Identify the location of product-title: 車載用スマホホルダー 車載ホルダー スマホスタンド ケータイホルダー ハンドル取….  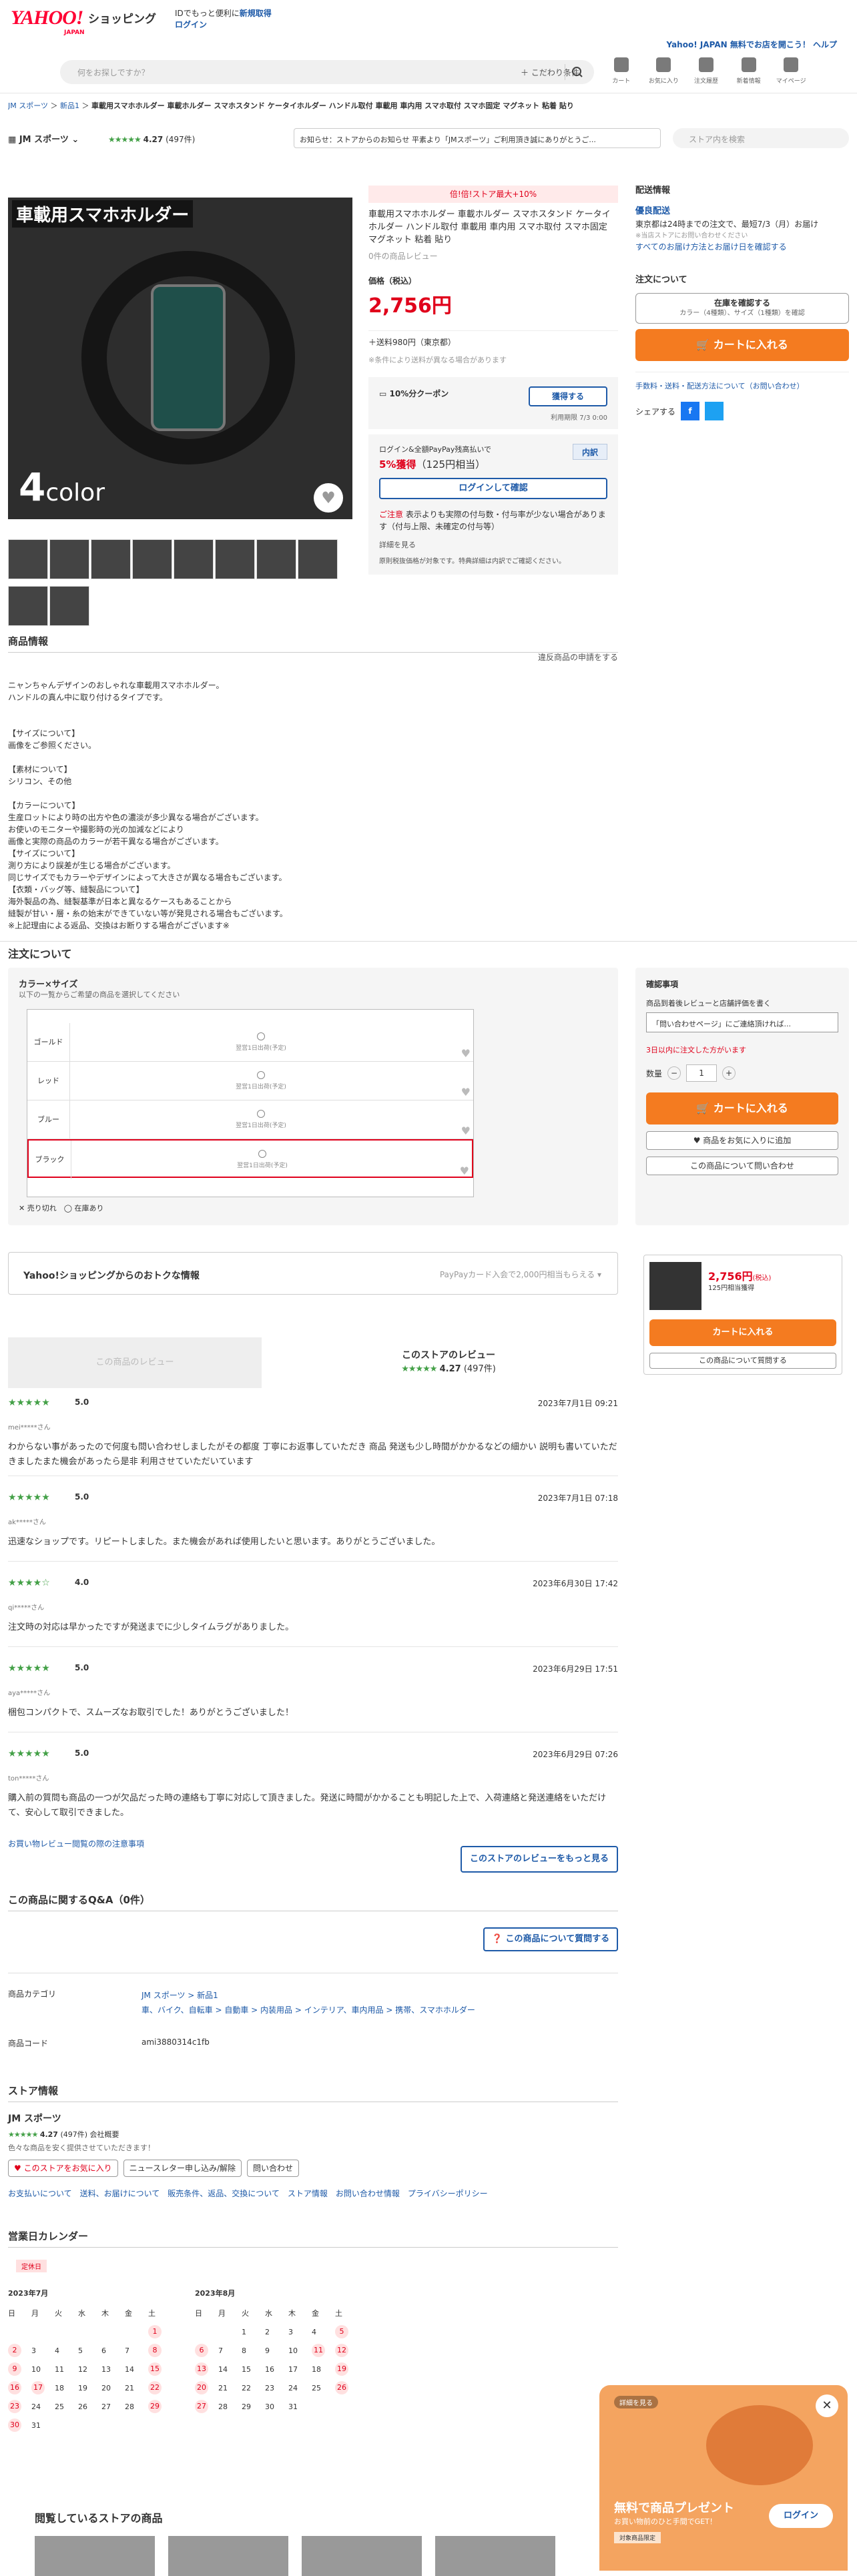
(490, 228).